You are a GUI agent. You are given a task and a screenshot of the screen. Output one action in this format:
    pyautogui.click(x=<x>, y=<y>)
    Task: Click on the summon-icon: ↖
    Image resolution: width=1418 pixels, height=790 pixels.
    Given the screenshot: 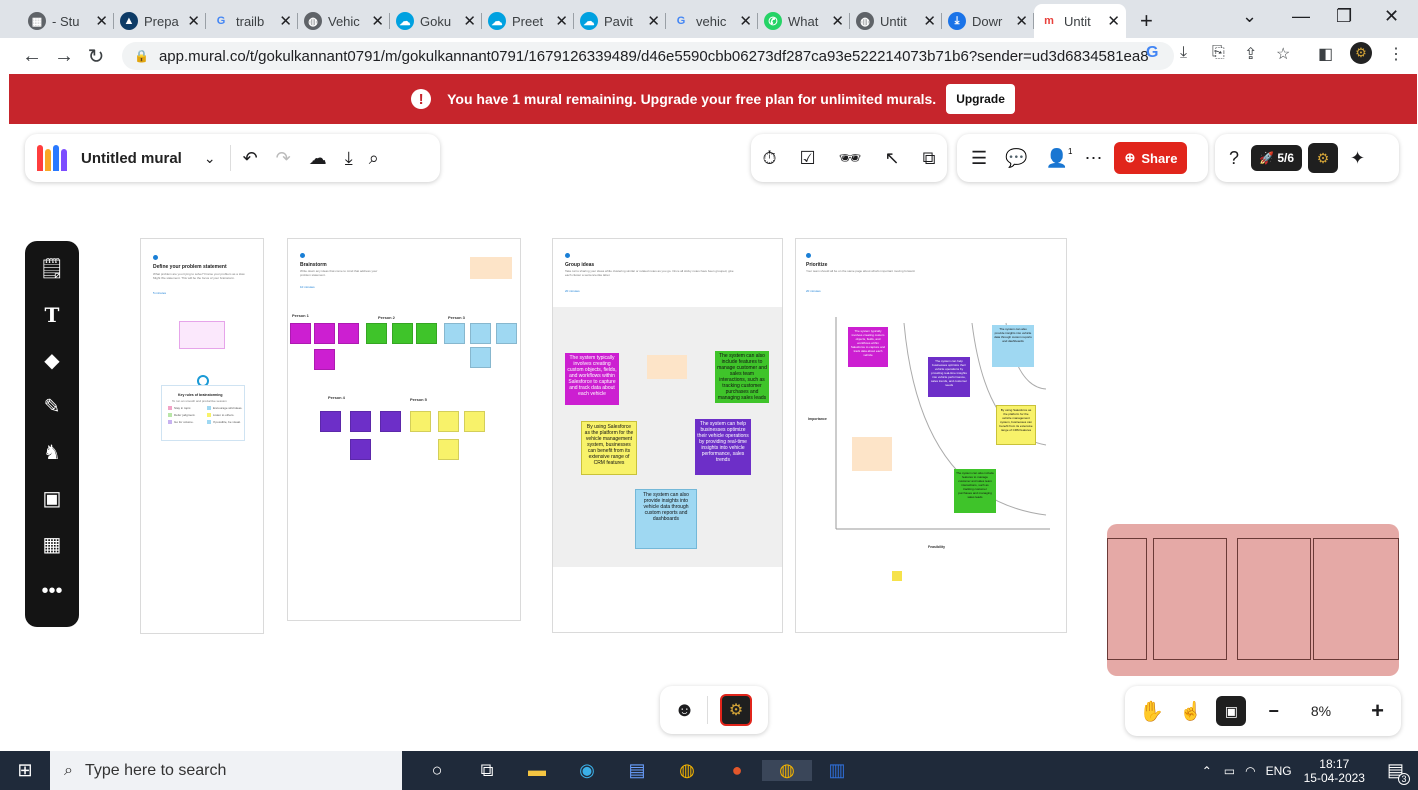 What is the action you would take?
    pyautogui.click(x=892, y=158)
    